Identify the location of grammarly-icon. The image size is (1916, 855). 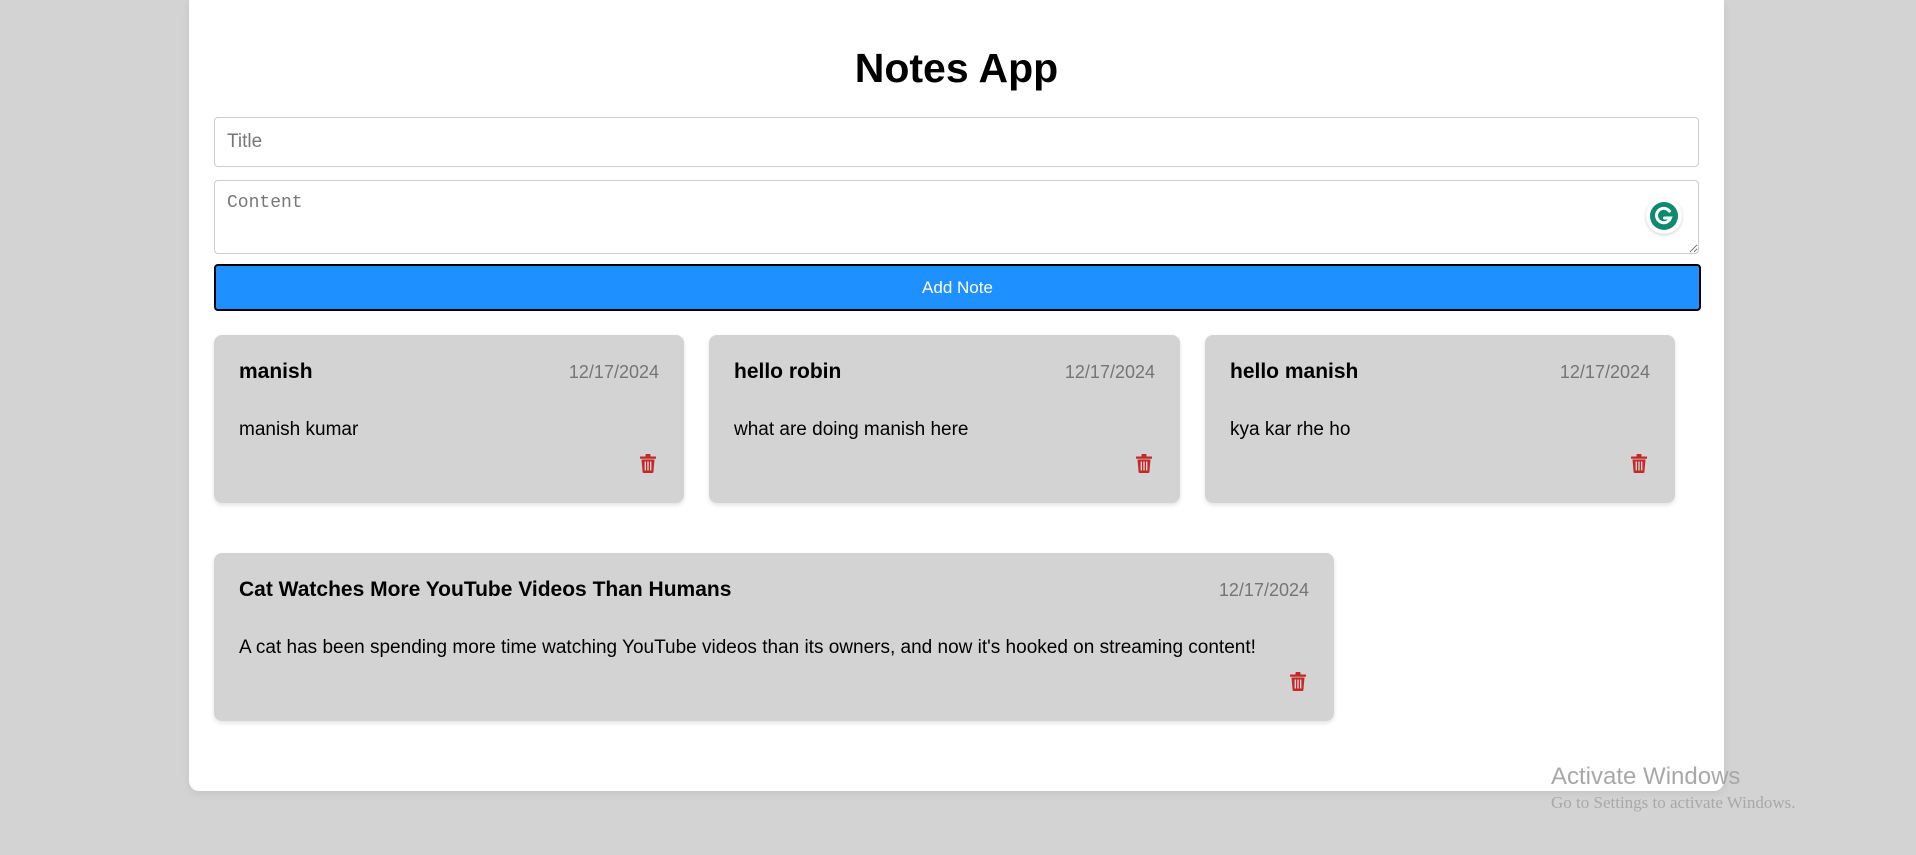
(1664, 216).